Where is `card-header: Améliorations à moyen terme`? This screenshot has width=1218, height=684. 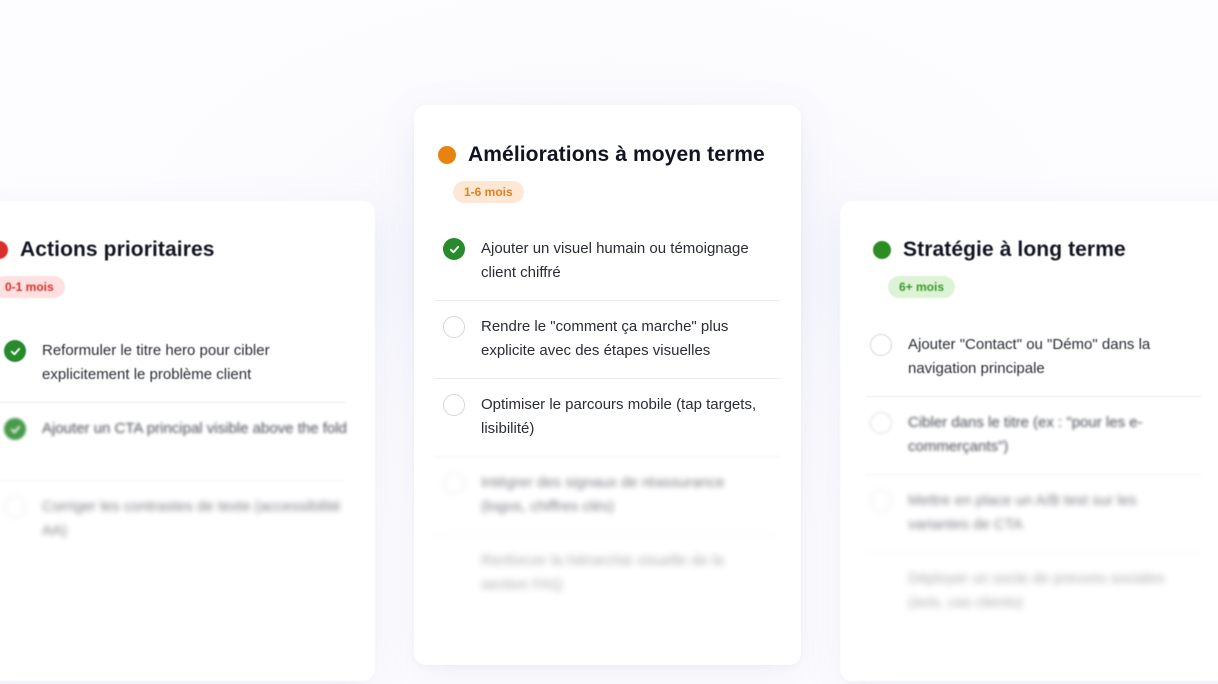 card-header: Améliorations à moyen terme is located at coordinates (601, 155).